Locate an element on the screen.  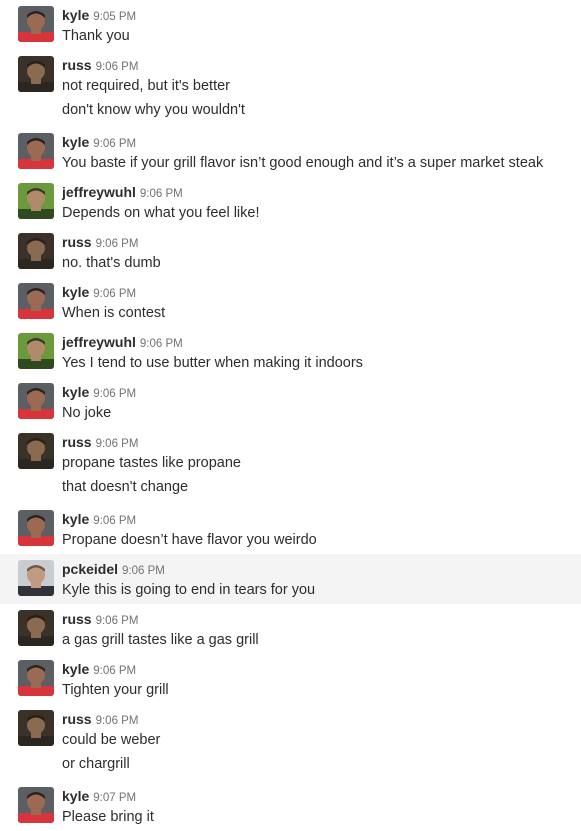
message-header: pckeidel 9:06 PM is located at coordinates (113, 570).